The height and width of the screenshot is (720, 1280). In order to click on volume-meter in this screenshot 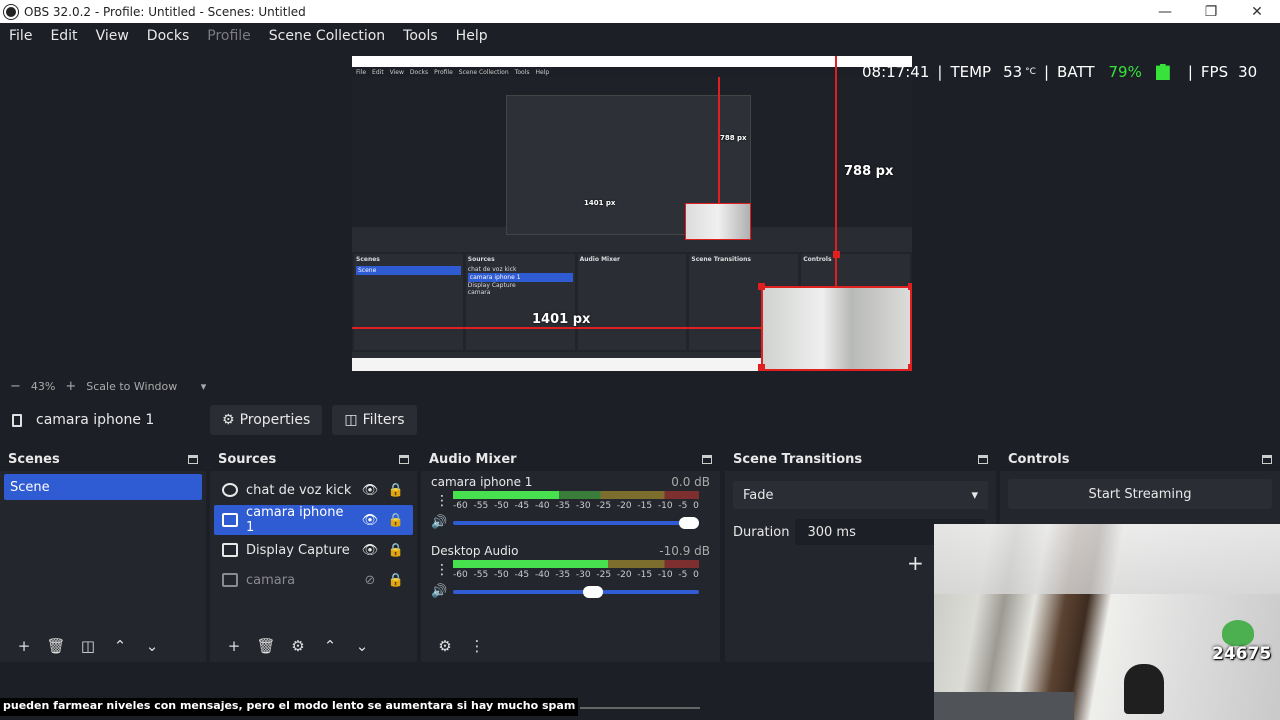, I will do `click(576, 495)`.